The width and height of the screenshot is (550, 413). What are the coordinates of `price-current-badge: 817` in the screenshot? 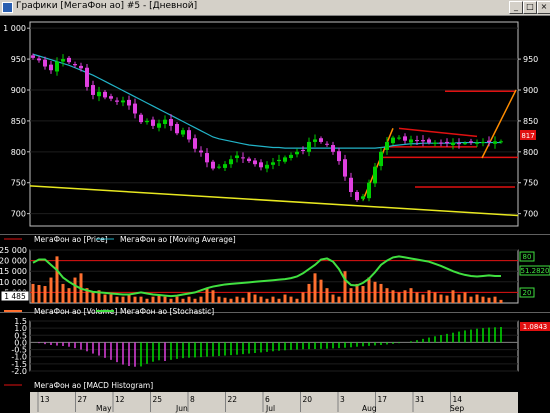 It's located at (528, 135).